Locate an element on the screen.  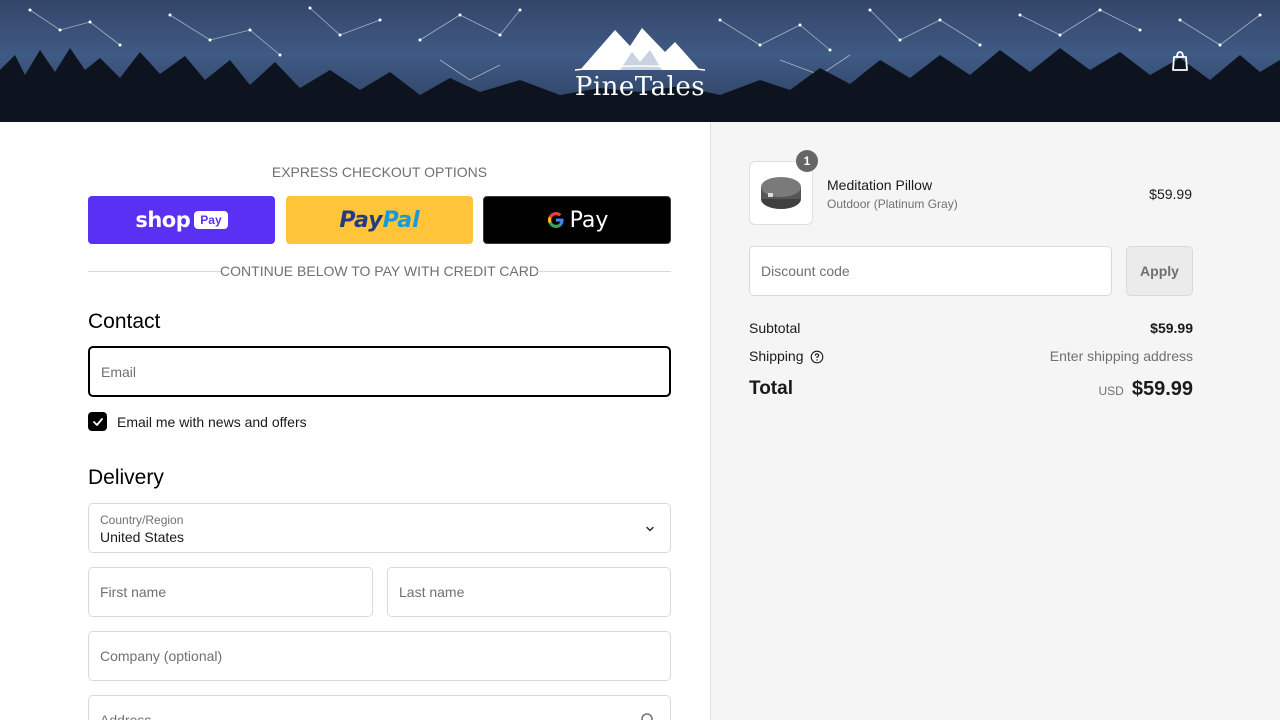
country-select: Country/Region United States is located at coordinates (379, 528).